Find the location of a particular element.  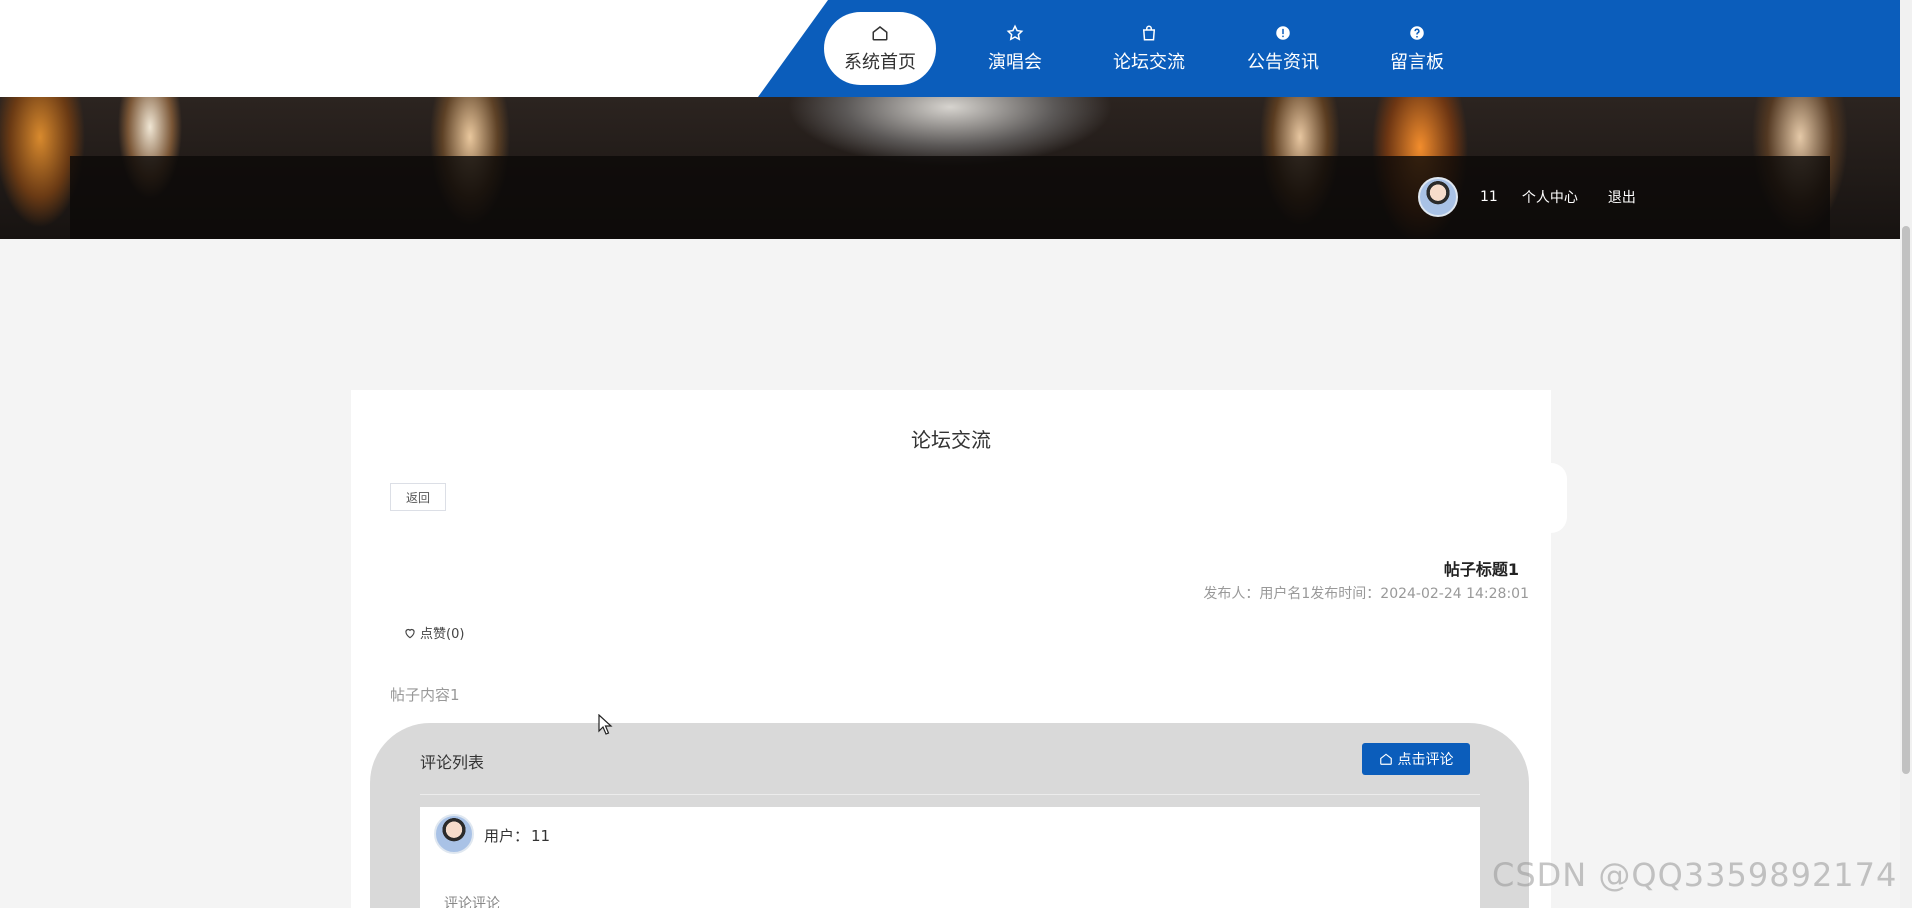

watermark: CSDN @QQ3359892174 is located at coordinates (1695, 875).